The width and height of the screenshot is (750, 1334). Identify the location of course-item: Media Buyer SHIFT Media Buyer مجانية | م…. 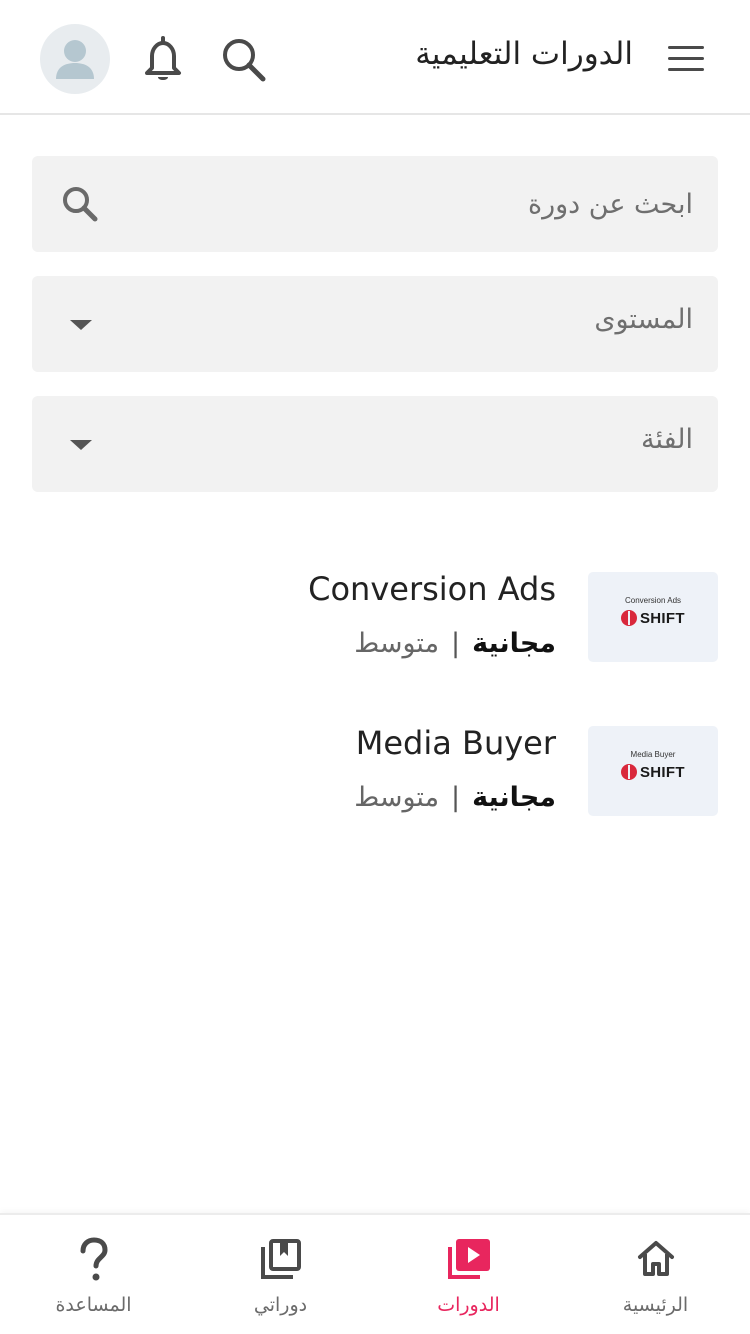
(375, 771).